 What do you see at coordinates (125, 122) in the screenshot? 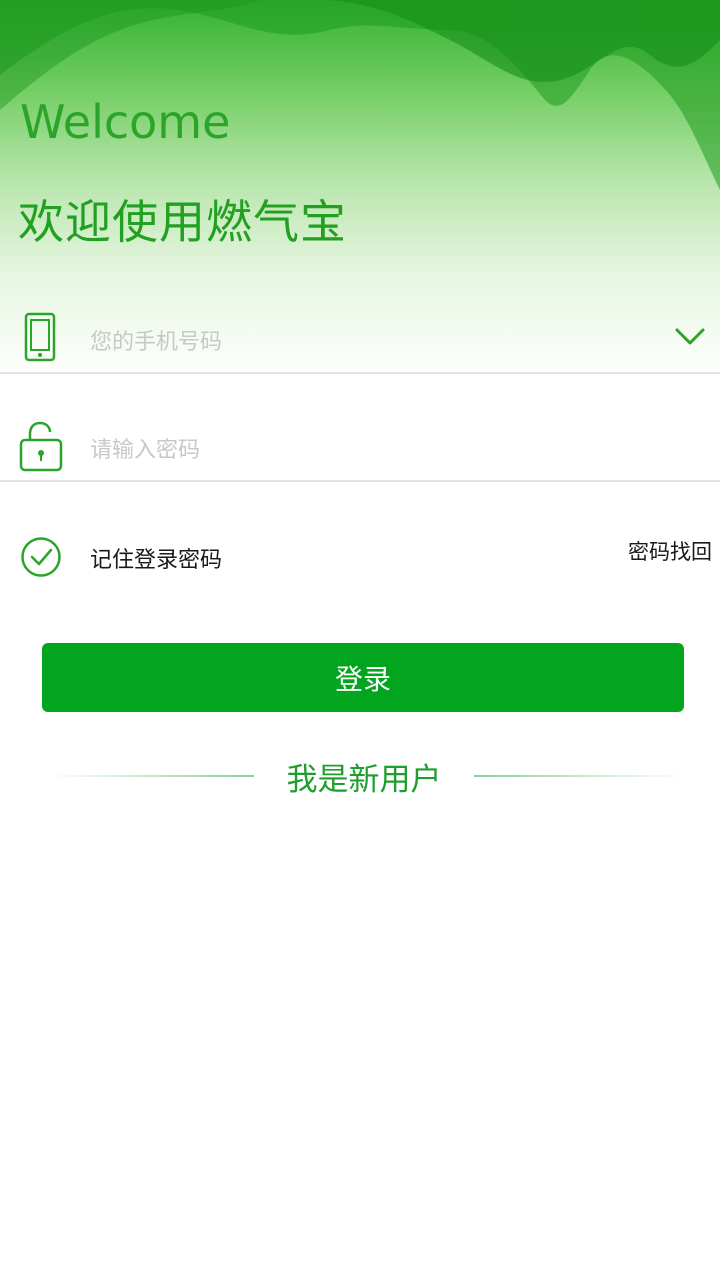
I see `welcome-heading: Welcome` at bounding box center [125, 122].